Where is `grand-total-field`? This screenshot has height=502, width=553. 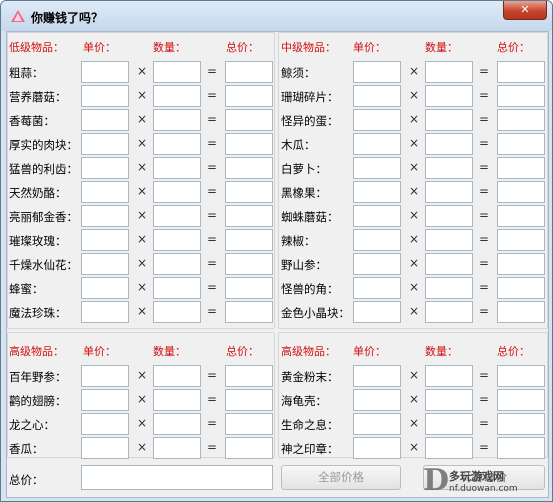
grand-total-field is located at coordinates (177, 477).